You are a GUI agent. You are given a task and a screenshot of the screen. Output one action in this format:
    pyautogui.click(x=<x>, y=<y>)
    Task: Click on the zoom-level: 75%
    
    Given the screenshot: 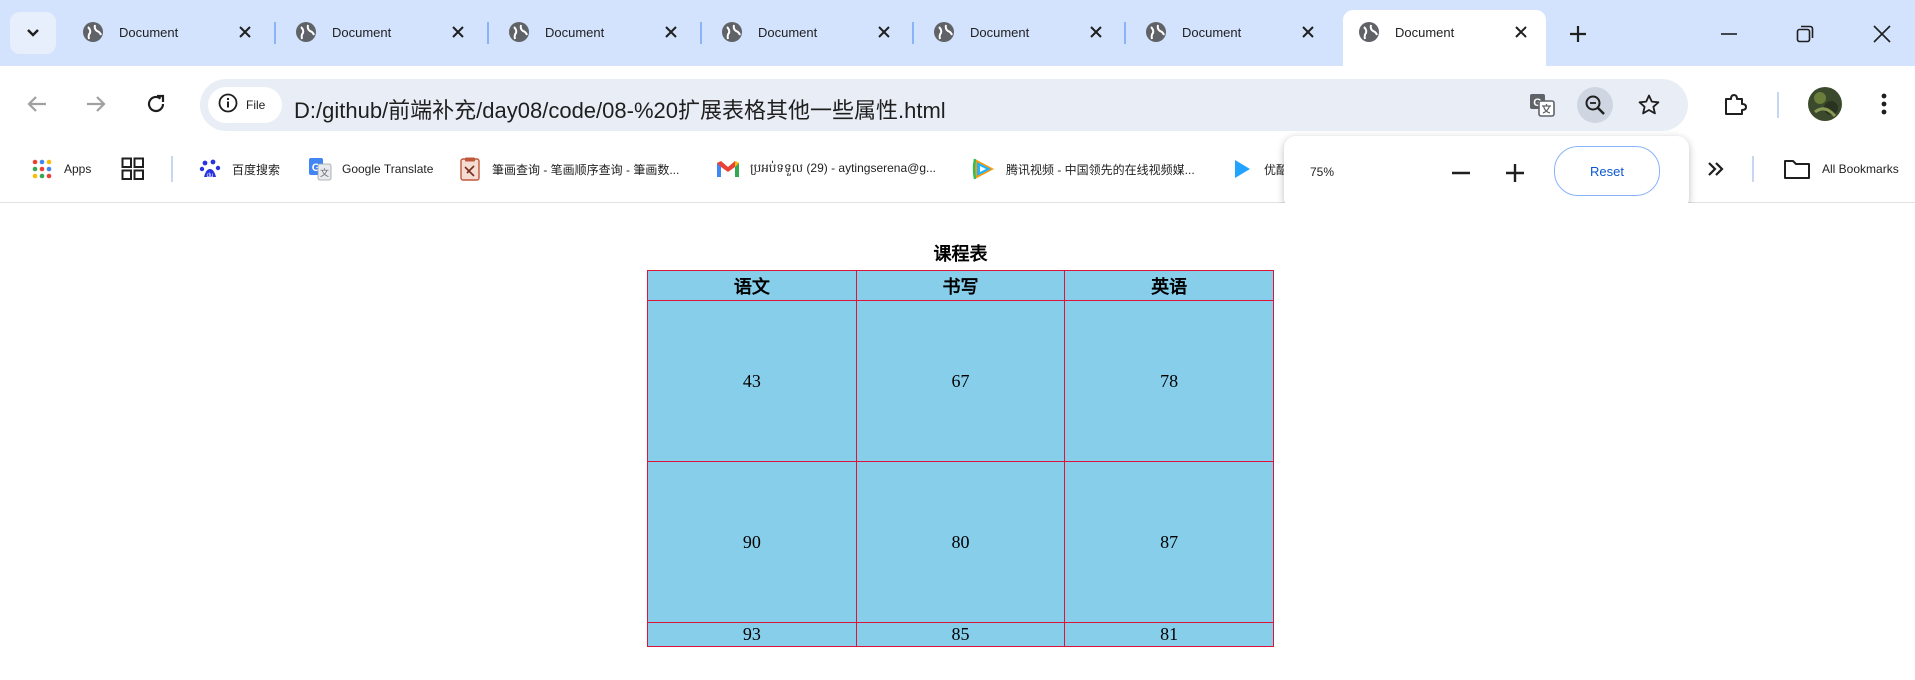 What is the action you would take?
    pyautogui.click(x=1322, y=172)
    